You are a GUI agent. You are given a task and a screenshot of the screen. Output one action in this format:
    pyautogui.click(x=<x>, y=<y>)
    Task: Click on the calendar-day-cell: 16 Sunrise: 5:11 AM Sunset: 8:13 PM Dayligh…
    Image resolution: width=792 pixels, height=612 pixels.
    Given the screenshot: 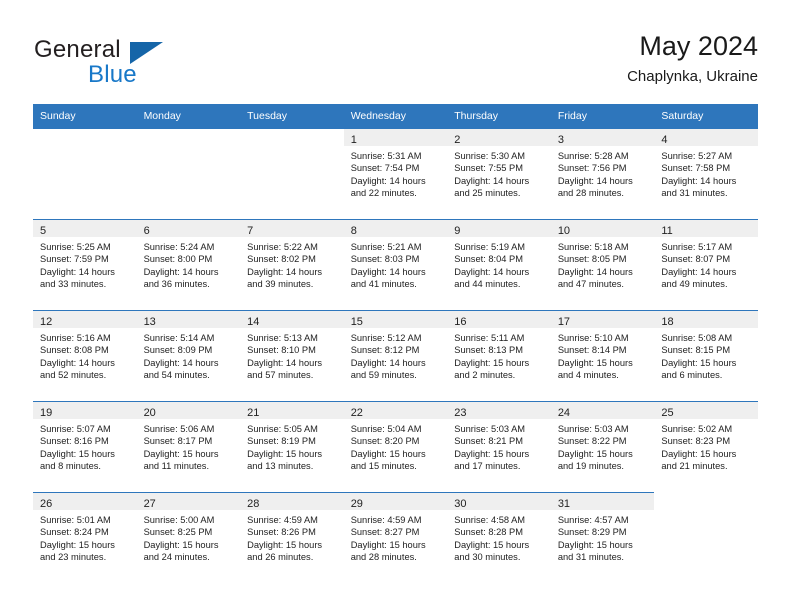 What is the action you would take?
    pyautogui.click(x=499, y=356)
    